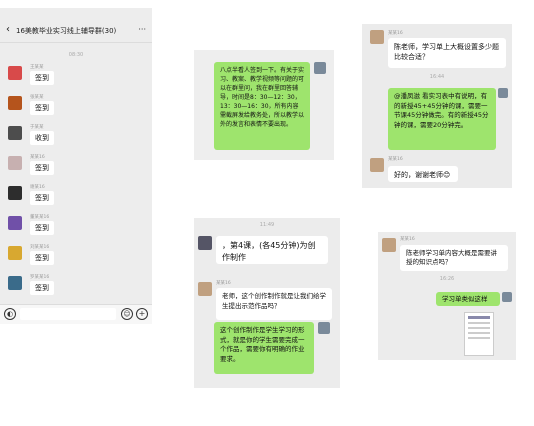 The height and width of the screenshot is (426, 534). What do you see at coordinates (76, 25) in the screenshot?
I see `chat-header: ‹ 16美教毕业实习线上辅导群(30) ···` at bounding box center [76, 25].